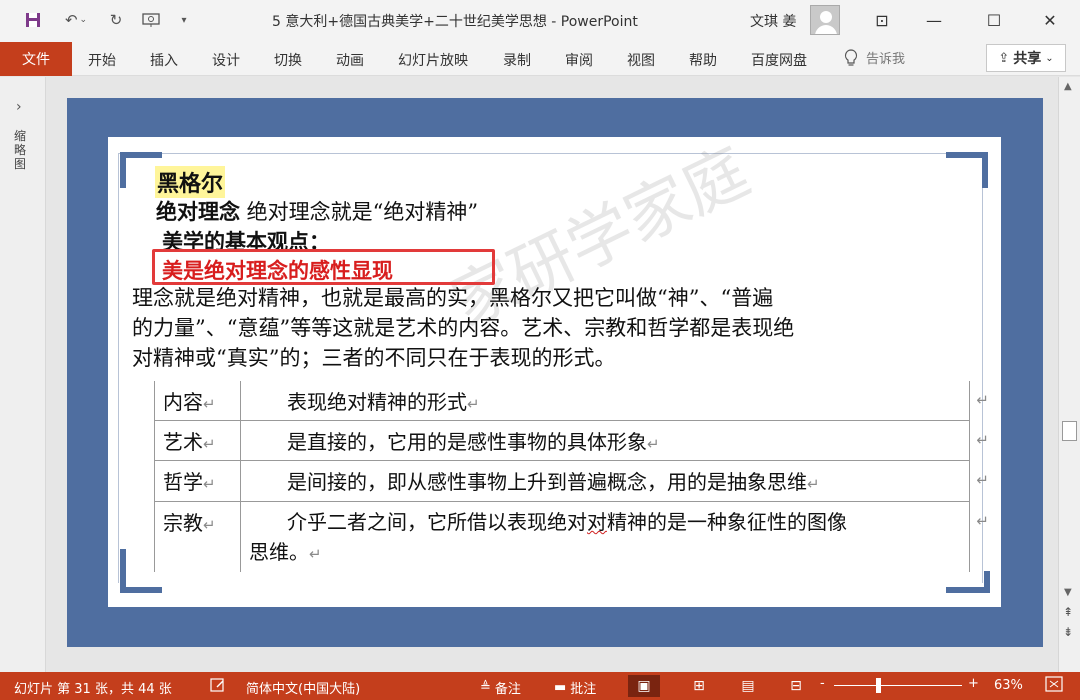 This screenshot has width=1080, height=700. I want to click on undo-icon: ↶ ⌄, so click(76, 20).